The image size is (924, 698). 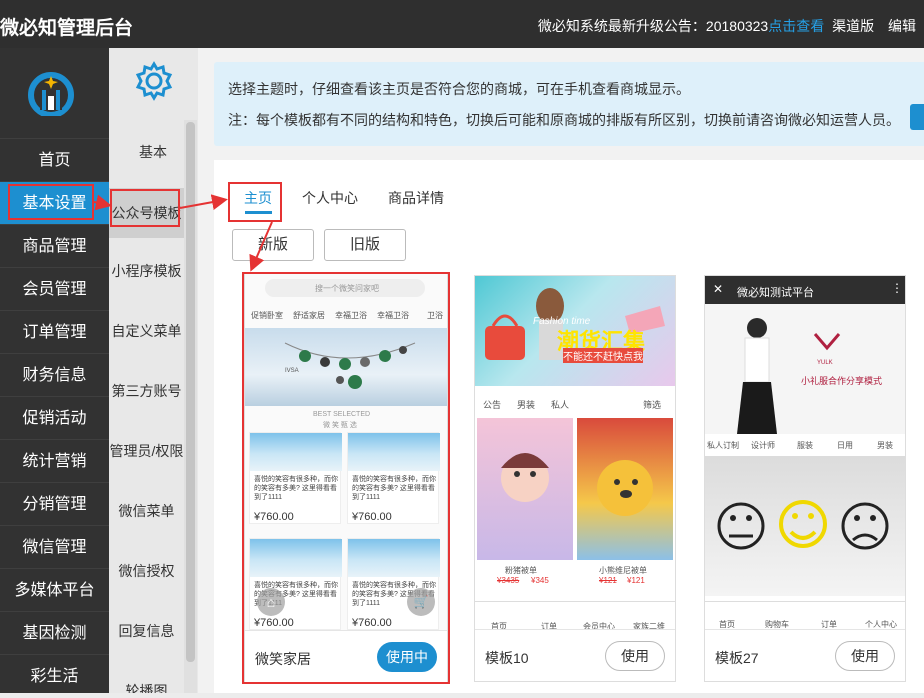 I want to click on sidebar-item-gene-test: 基因检测, so click(x=54, y=632).